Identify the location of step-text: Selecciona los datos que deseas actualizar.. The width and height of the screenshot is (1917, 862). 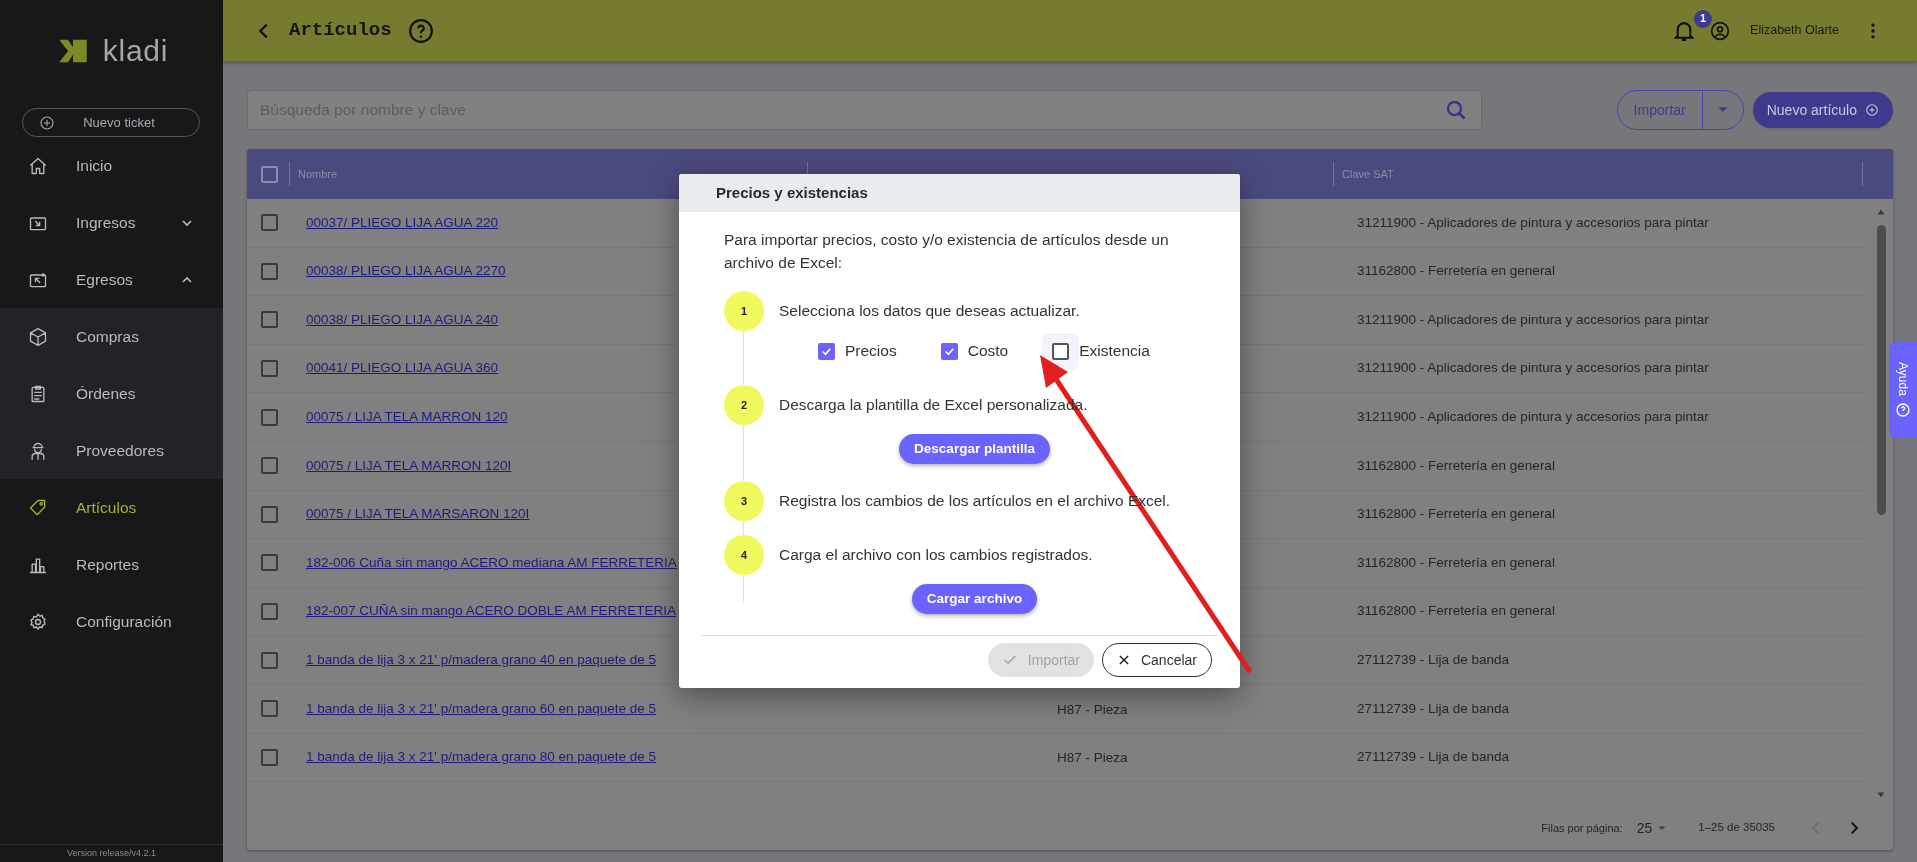
(929, 311).